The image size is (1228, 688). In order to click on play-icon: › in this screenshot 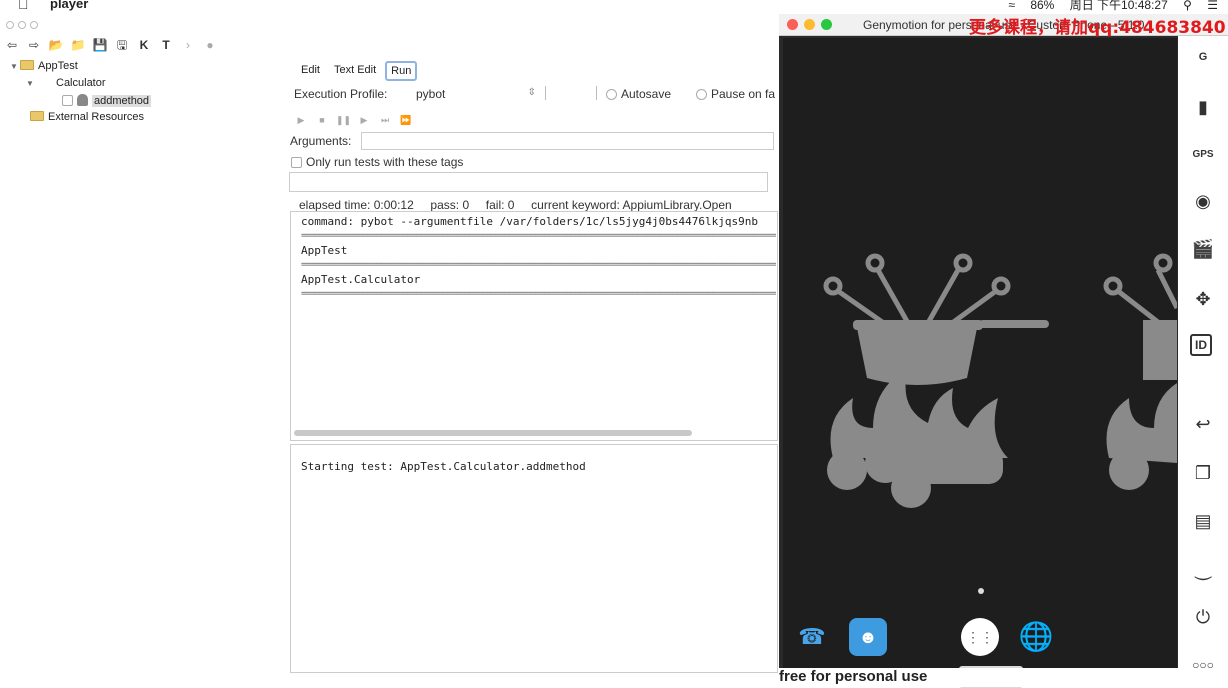, I will do `click(188, 45)`.